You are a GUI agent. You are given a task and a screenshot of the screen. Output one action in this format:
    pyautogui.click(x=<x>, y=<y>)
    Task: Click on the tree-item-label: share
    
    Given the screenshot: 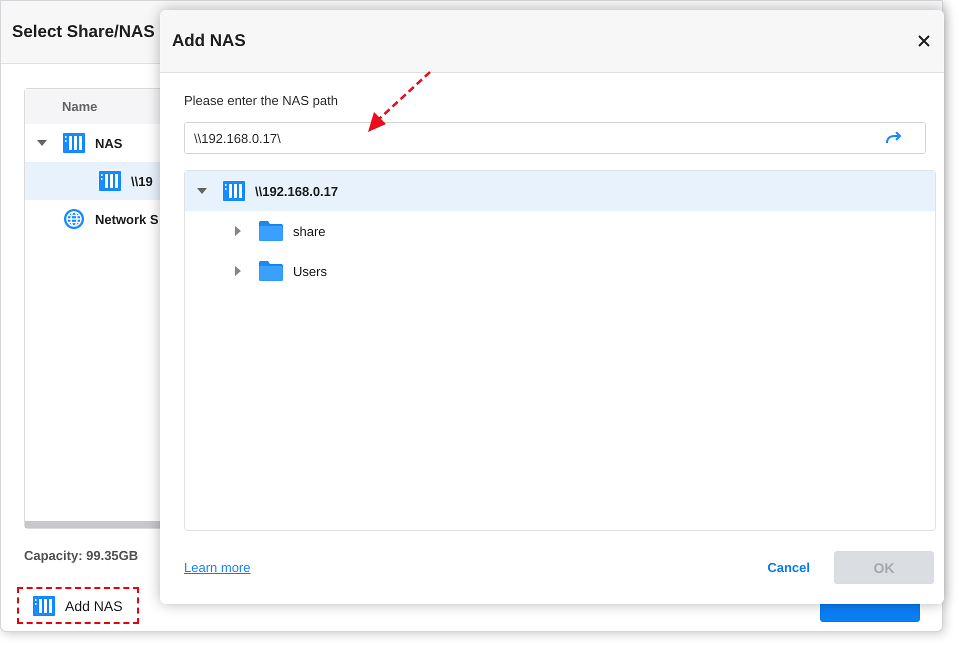 What is the action you would take?
    pyautogui.click(x=309, y=231)
    